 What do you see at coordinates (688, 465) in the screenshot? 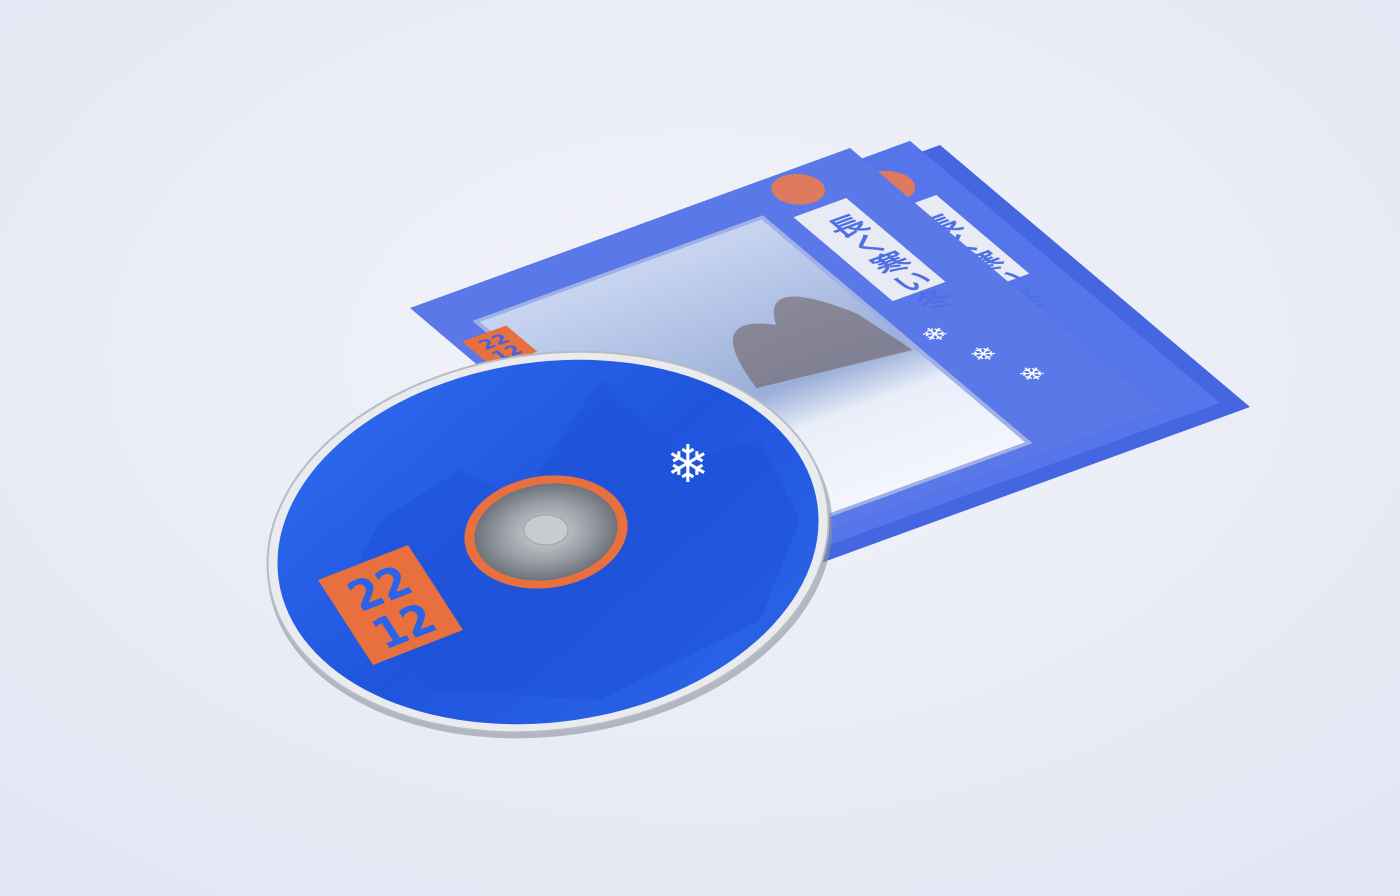
I see `snowflake-icon: ❄` at bounding box center [688, 465].